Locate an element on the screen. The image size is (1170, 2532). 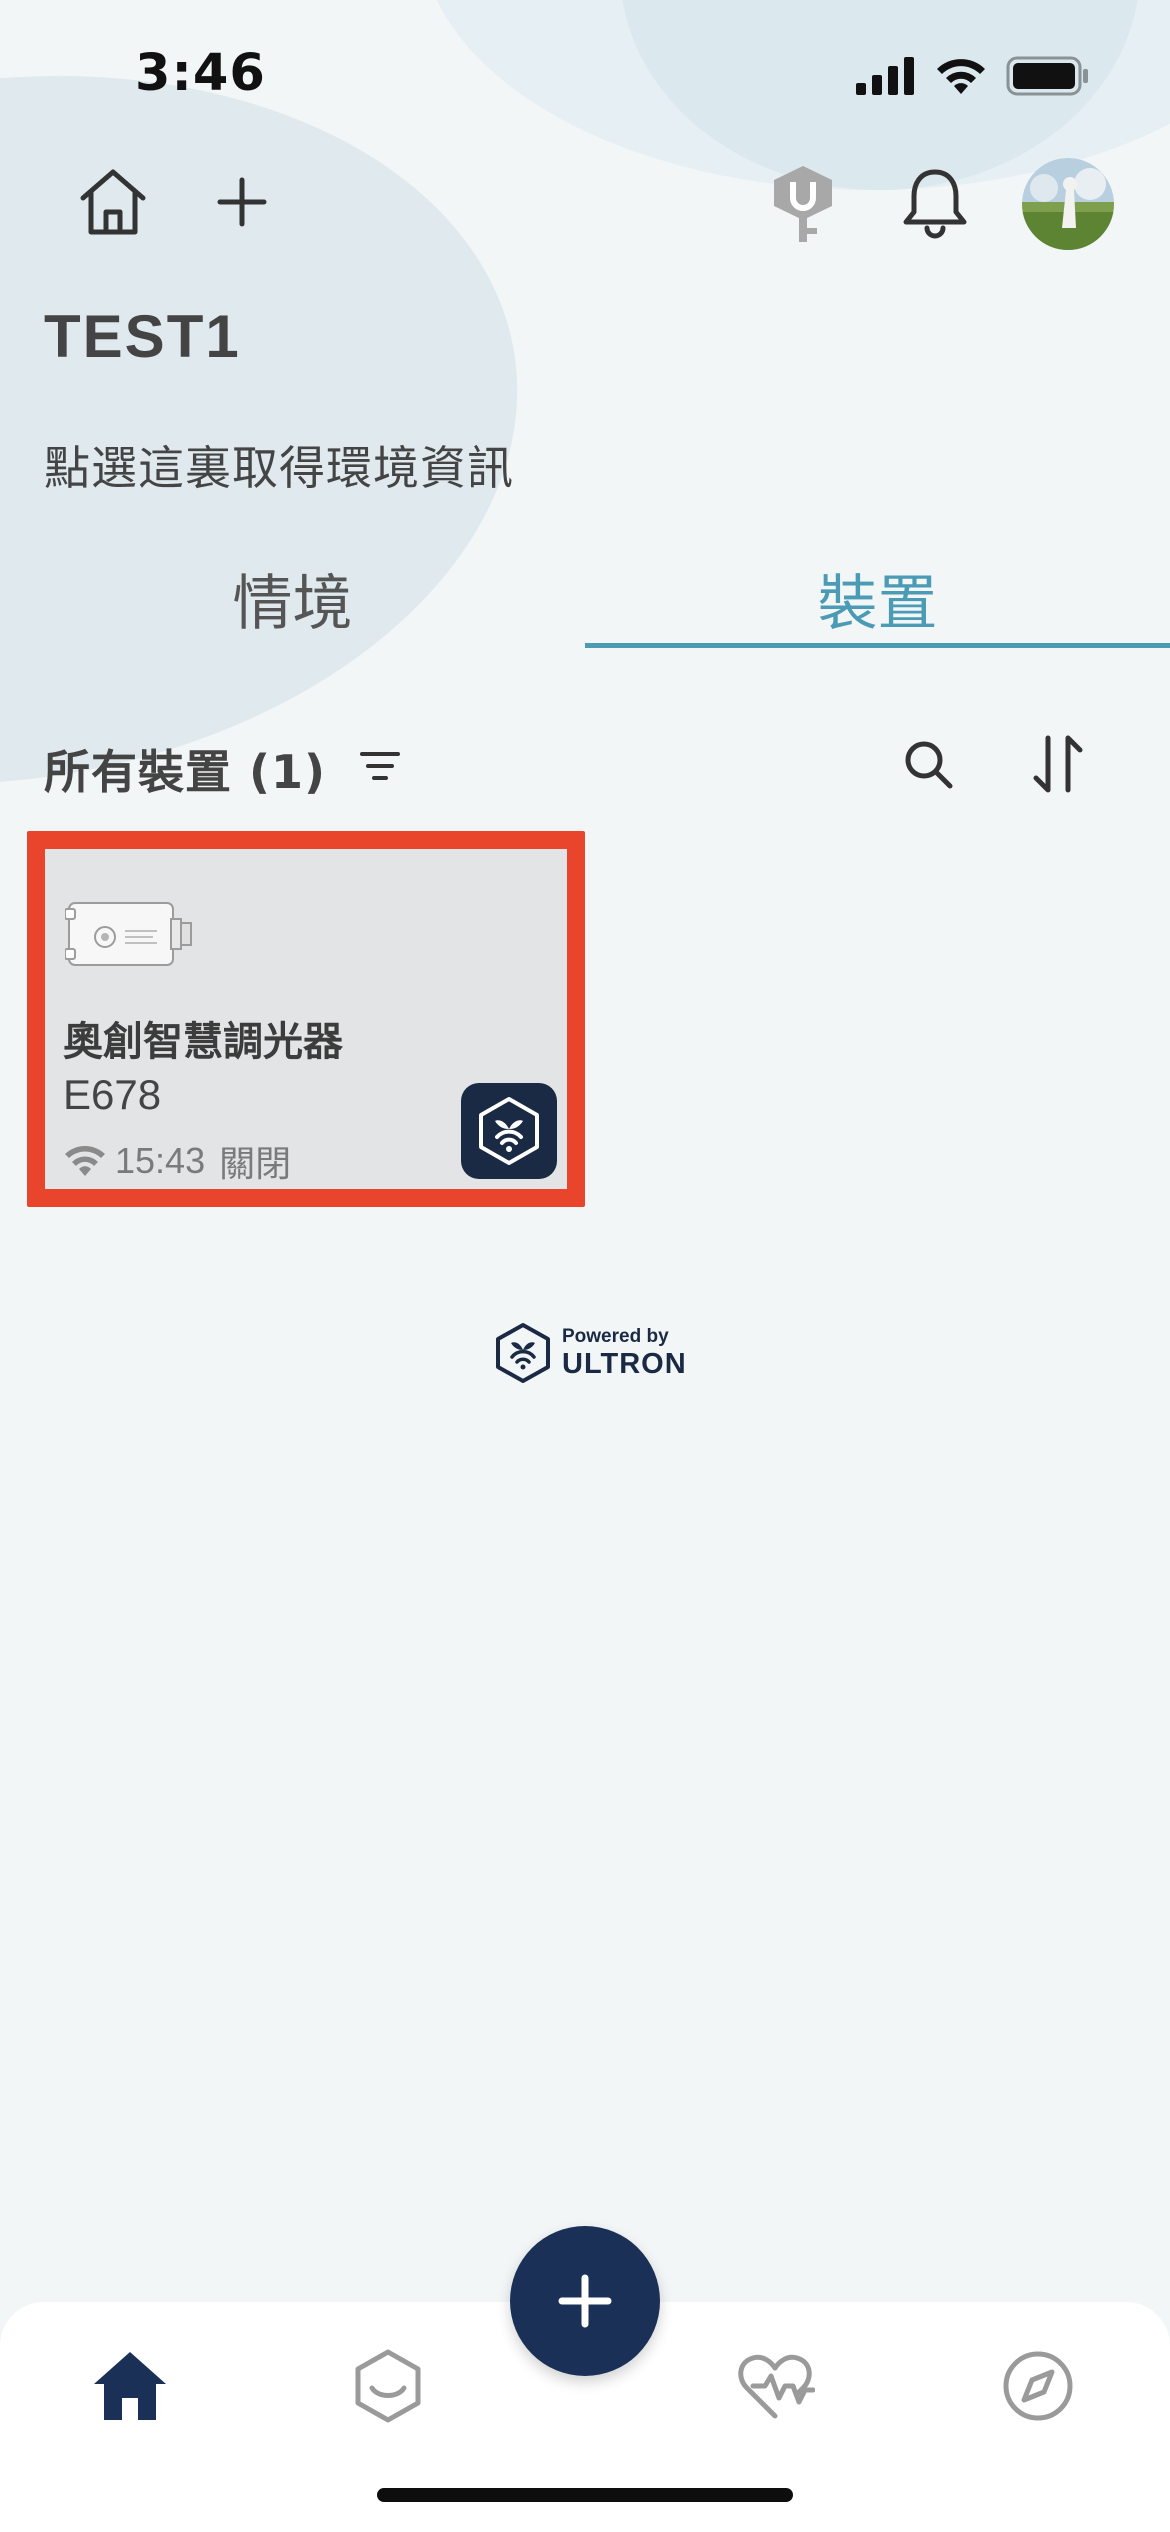
home-icon is located at coordinates (113, 202).